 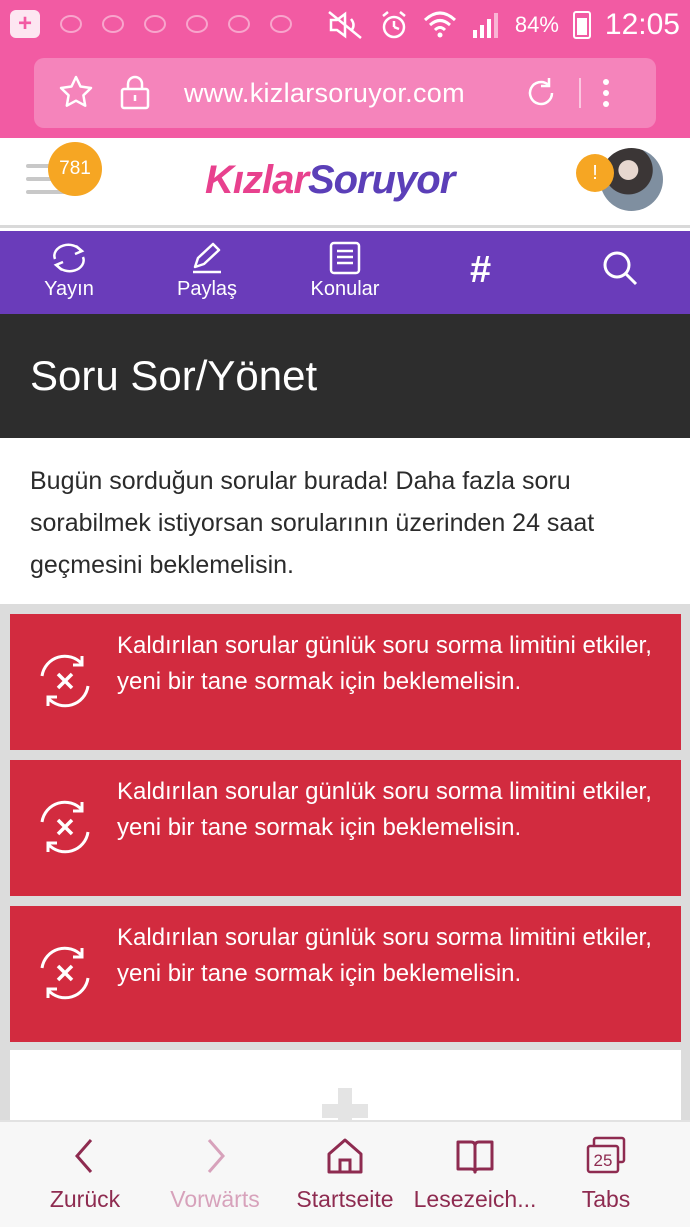 I want to click on reload-icon, so click(x=541, y=93).